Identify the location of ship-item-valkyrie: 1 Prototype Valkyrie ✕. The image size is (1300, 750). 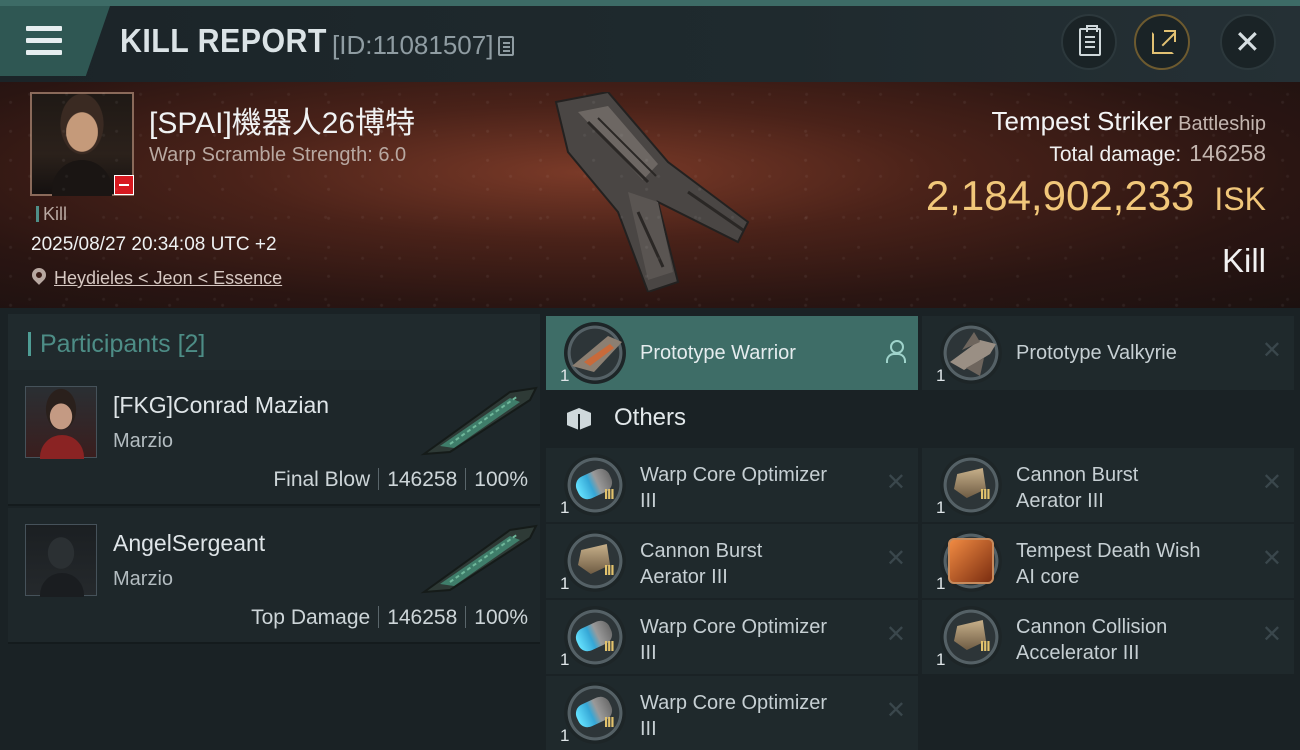
(1108, 353).